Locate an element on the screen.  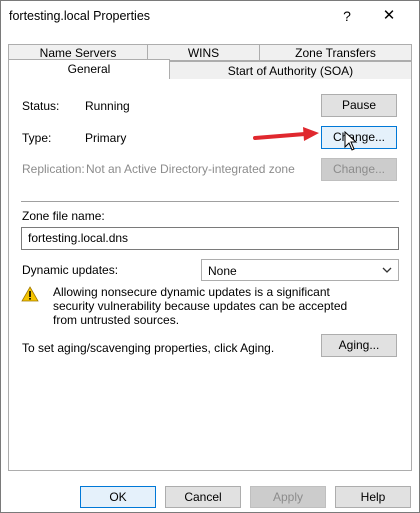
ok-button: OK is located at coordinates (118, 497).